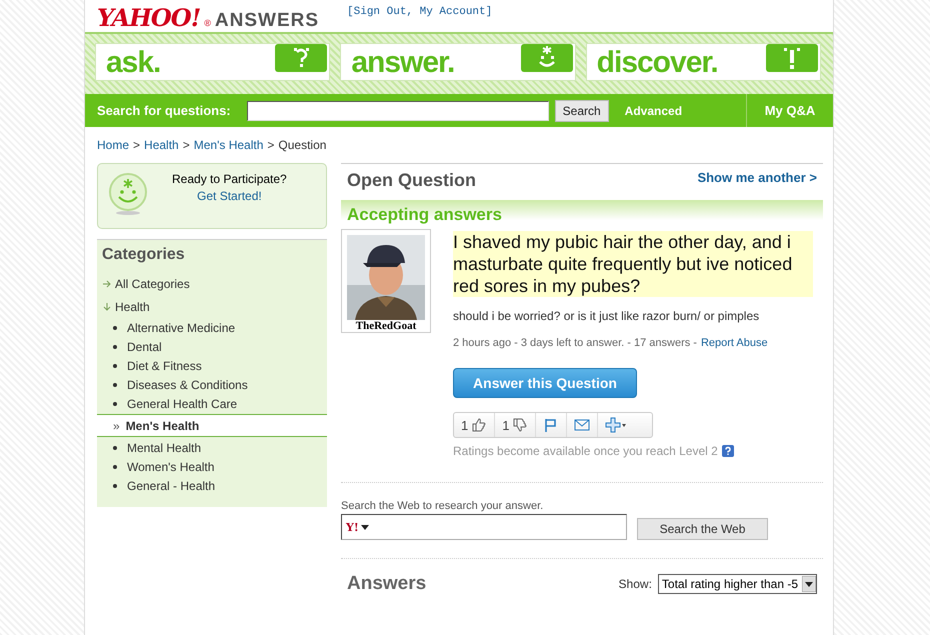 The width and height of the screenshot is (930, 635). What do you see at coordinates (212, 384) in the screenshot?
I see `subcategory-item: Diseases & Conditions` at bounding box center [212, 384].